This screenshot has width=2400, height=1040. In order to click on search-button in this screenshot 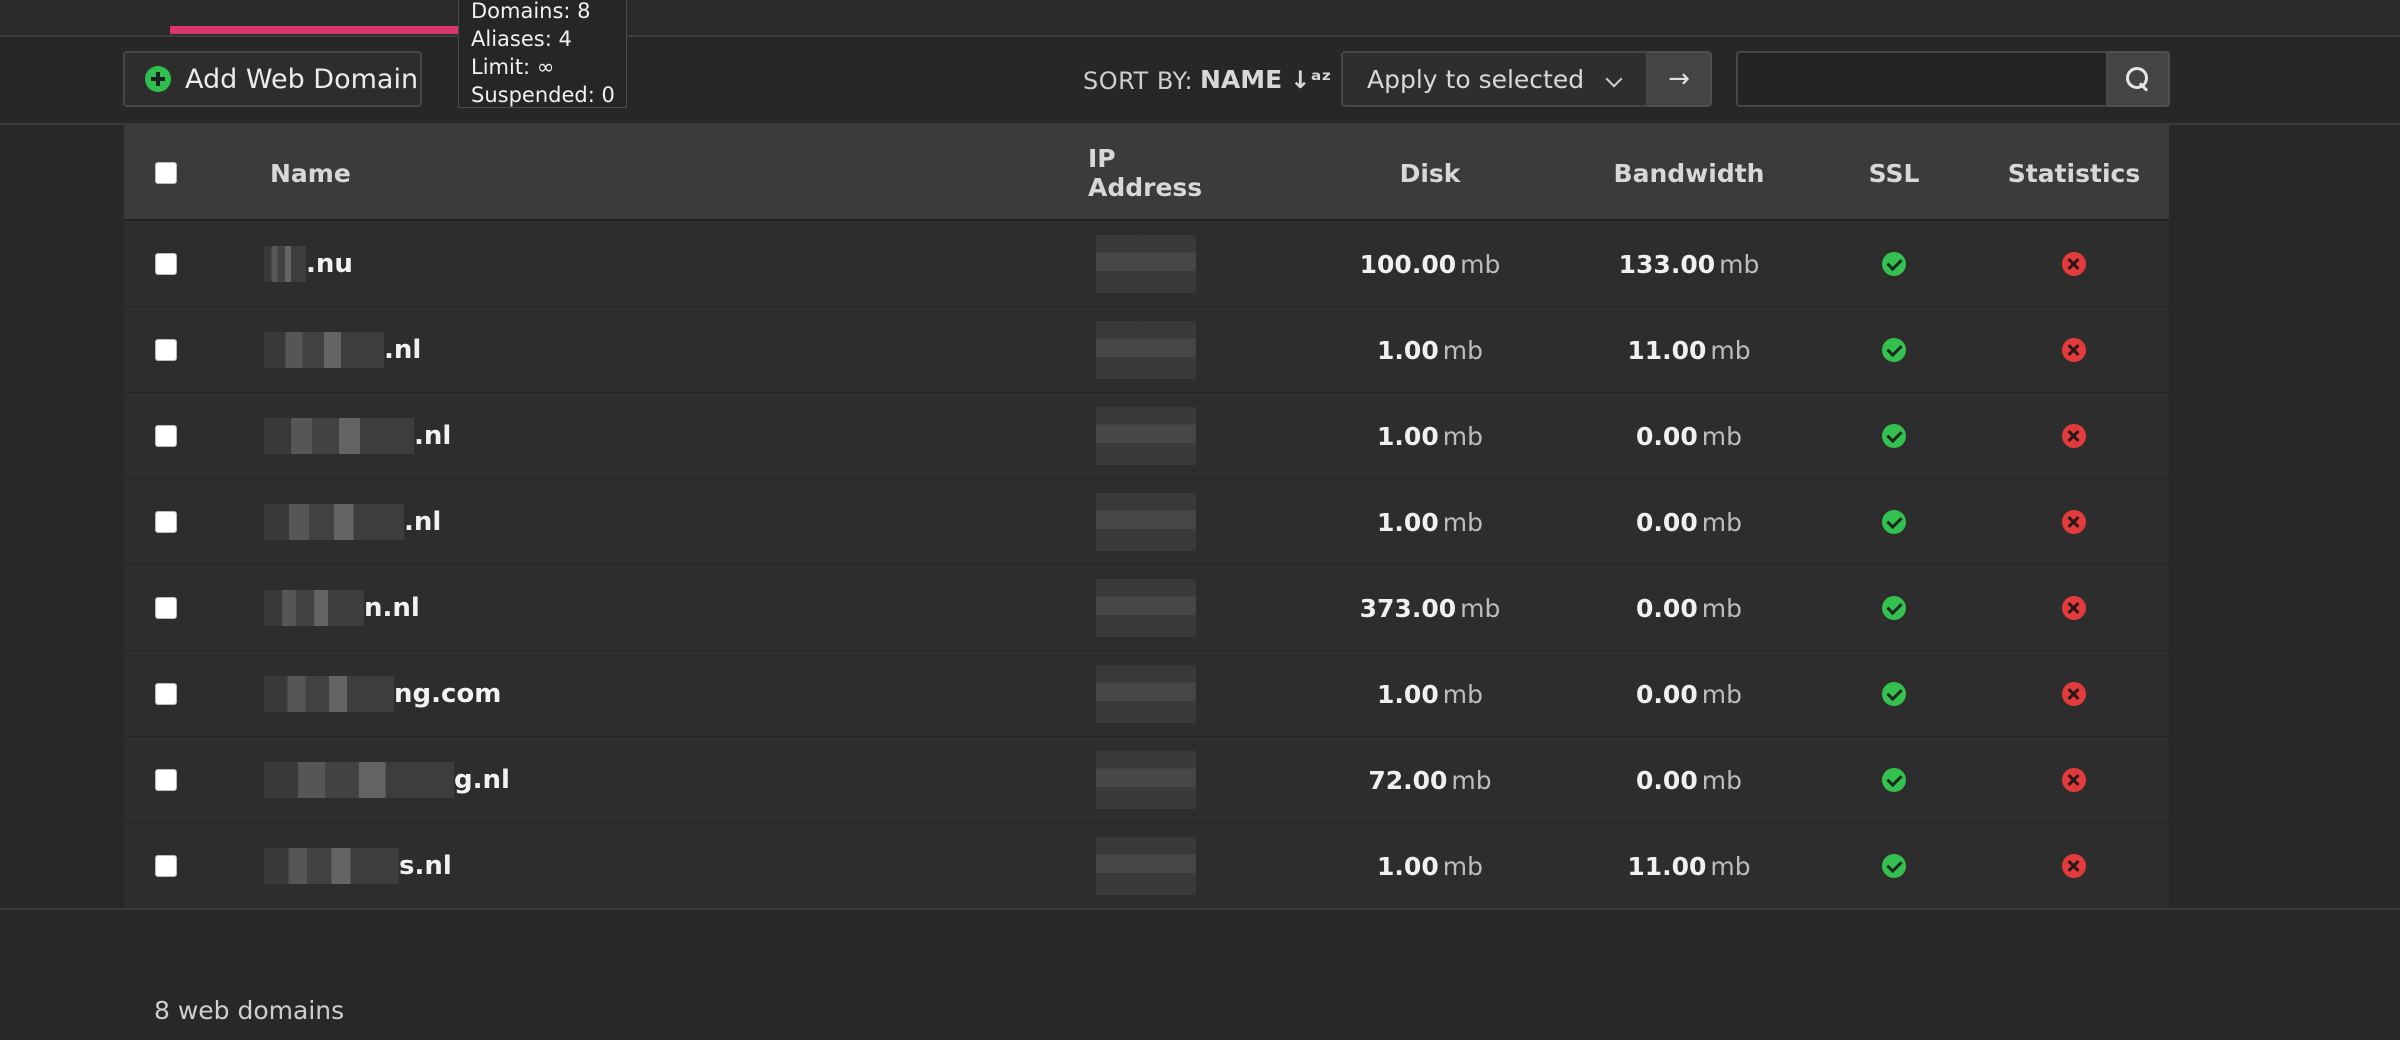, I will do `click(2139, 79)`.